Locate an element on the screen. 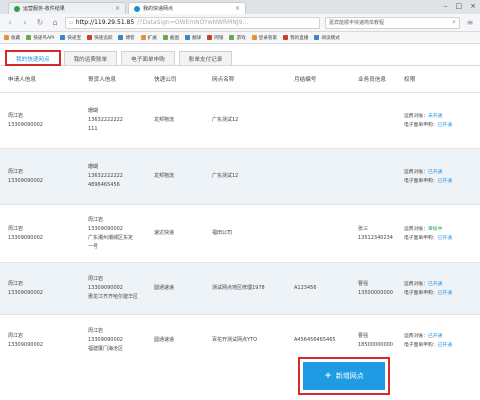  browser-tab-title: 运营服务-收件结果 is located at coordinates (44, 9).